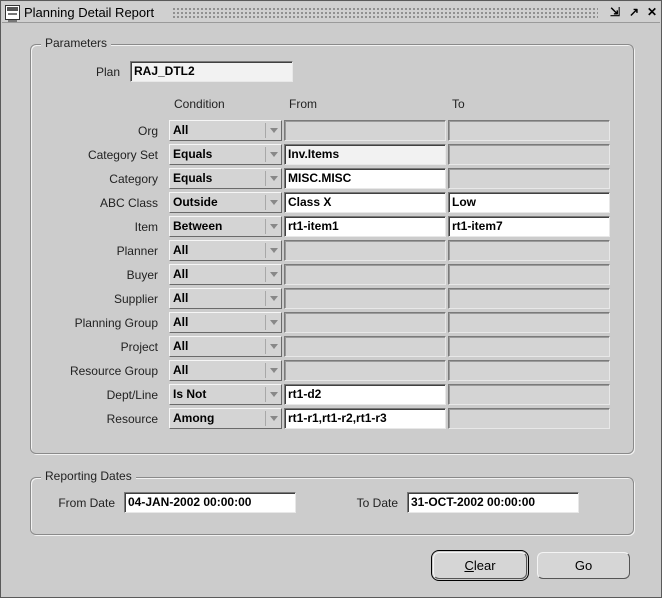  I want to click on item-condition-value: Between, so click(198, 226).